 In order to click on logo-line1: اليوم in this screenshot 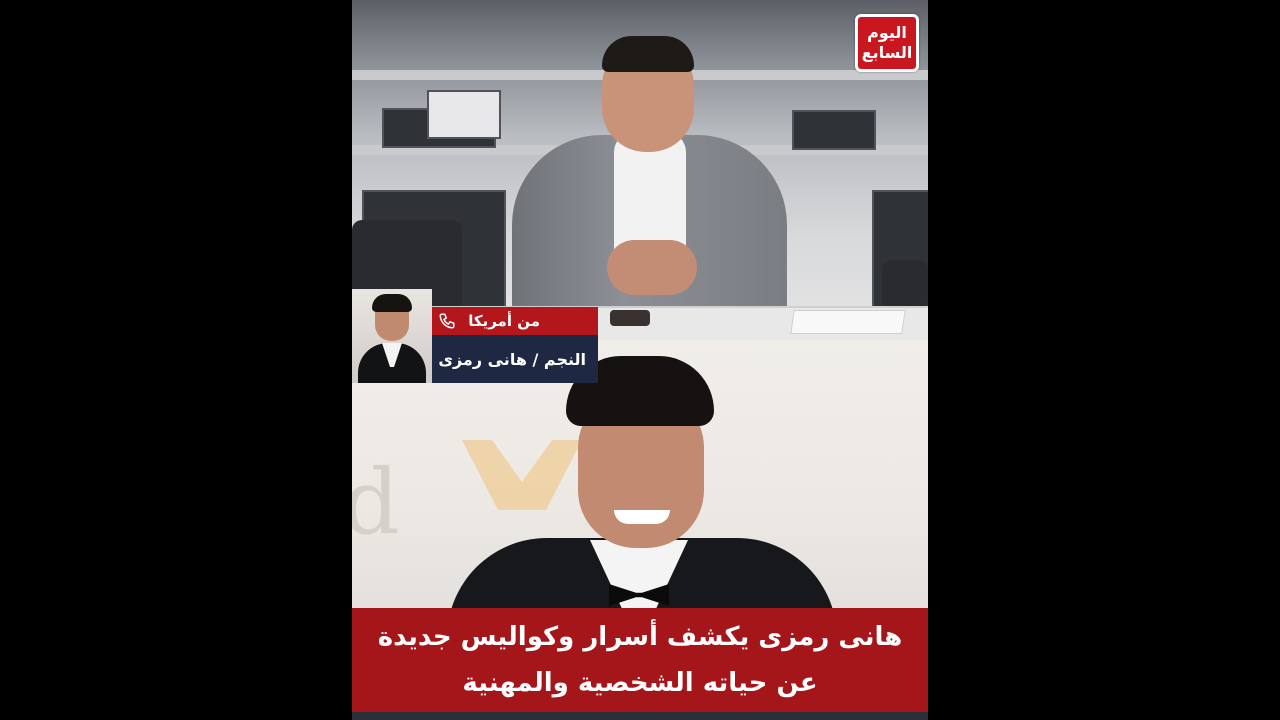, I will do `click(887, 32)`.